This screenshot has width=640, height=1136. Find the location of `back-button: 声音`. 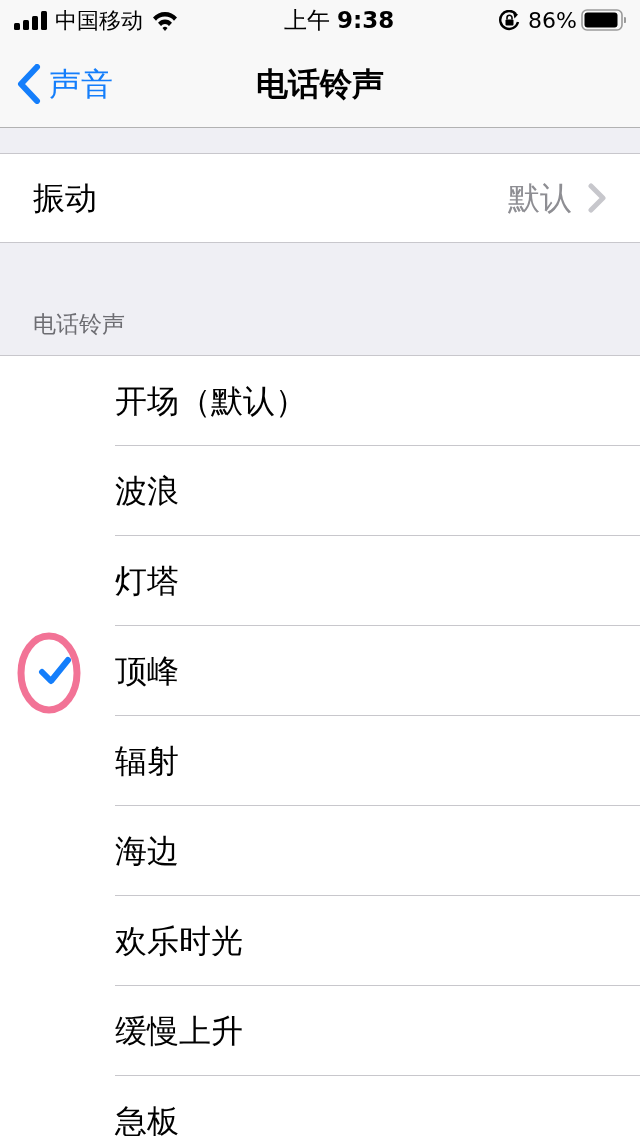

back-button: 声音 is located at coordinates (56, 83).